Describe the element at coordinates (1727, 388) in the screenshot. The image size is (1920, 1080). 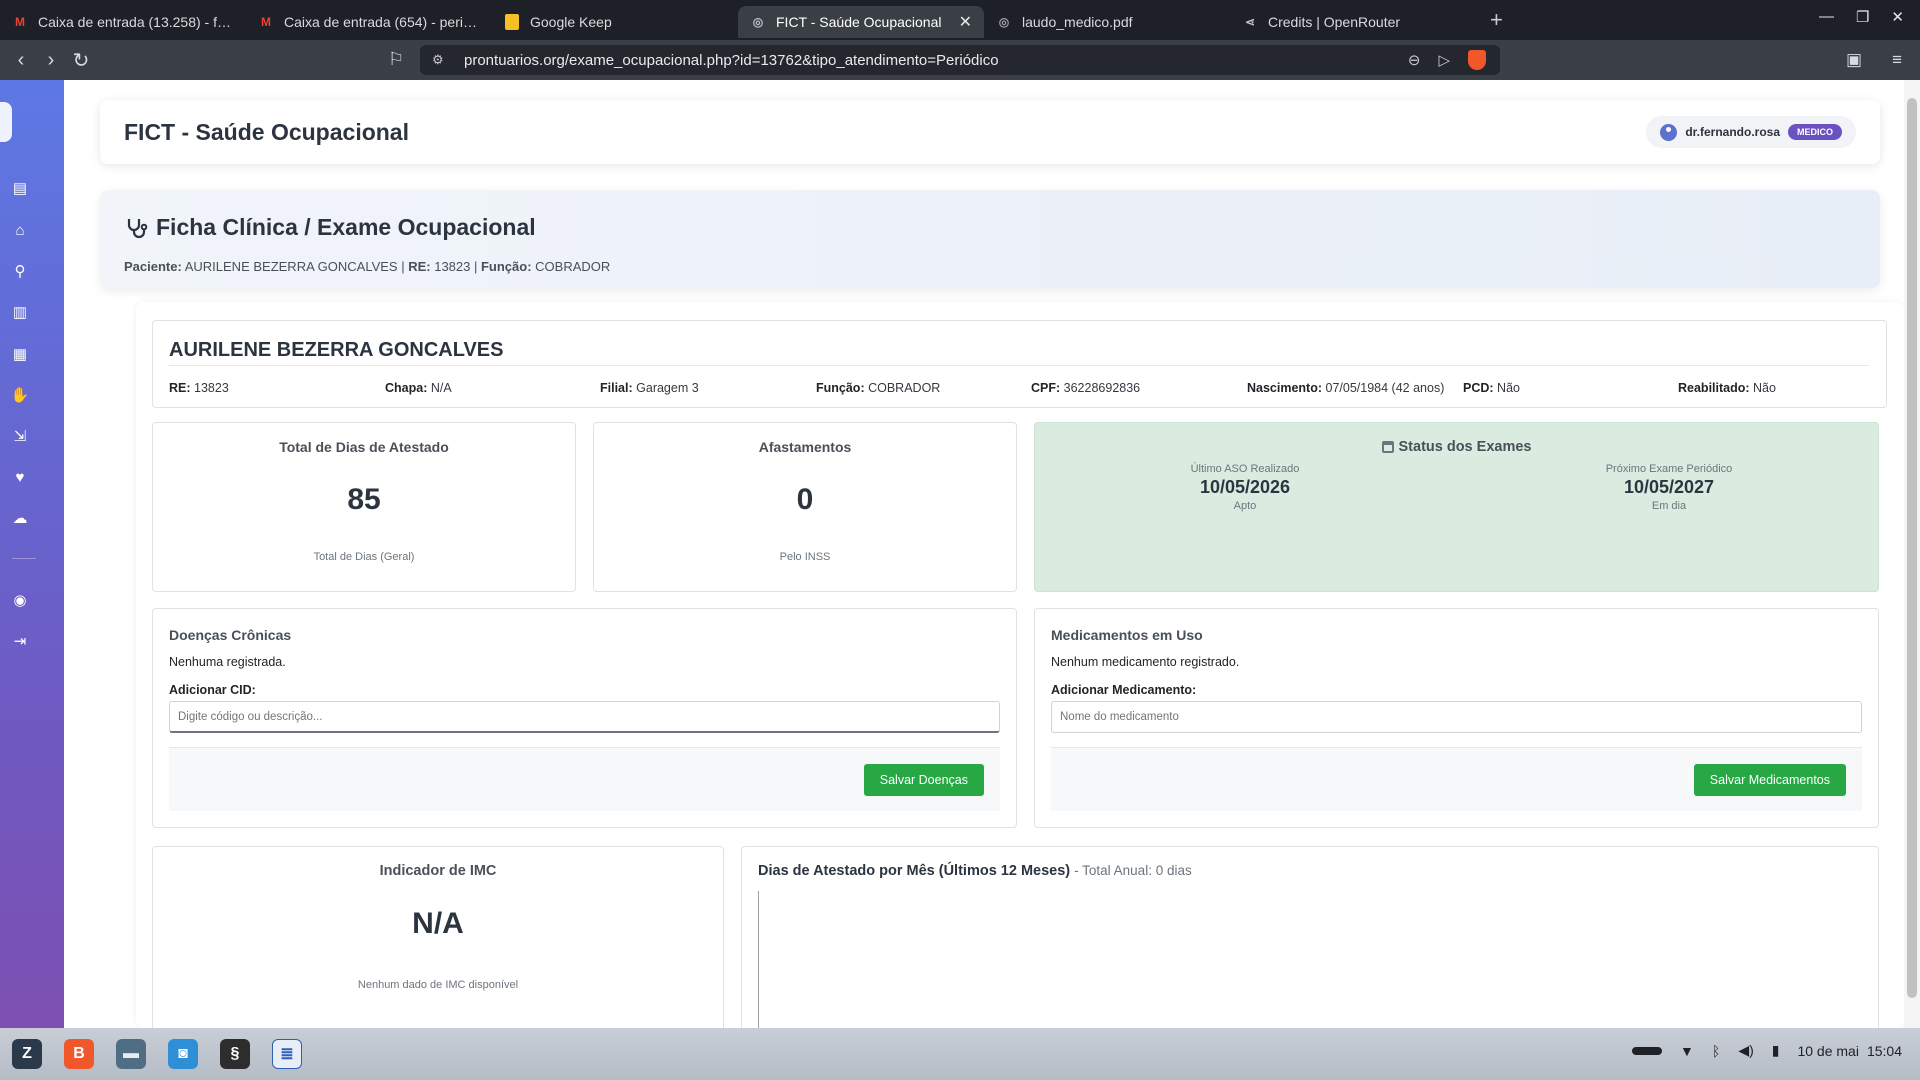
I see `info-reabilitado: Reabilitado: Não` at that location.